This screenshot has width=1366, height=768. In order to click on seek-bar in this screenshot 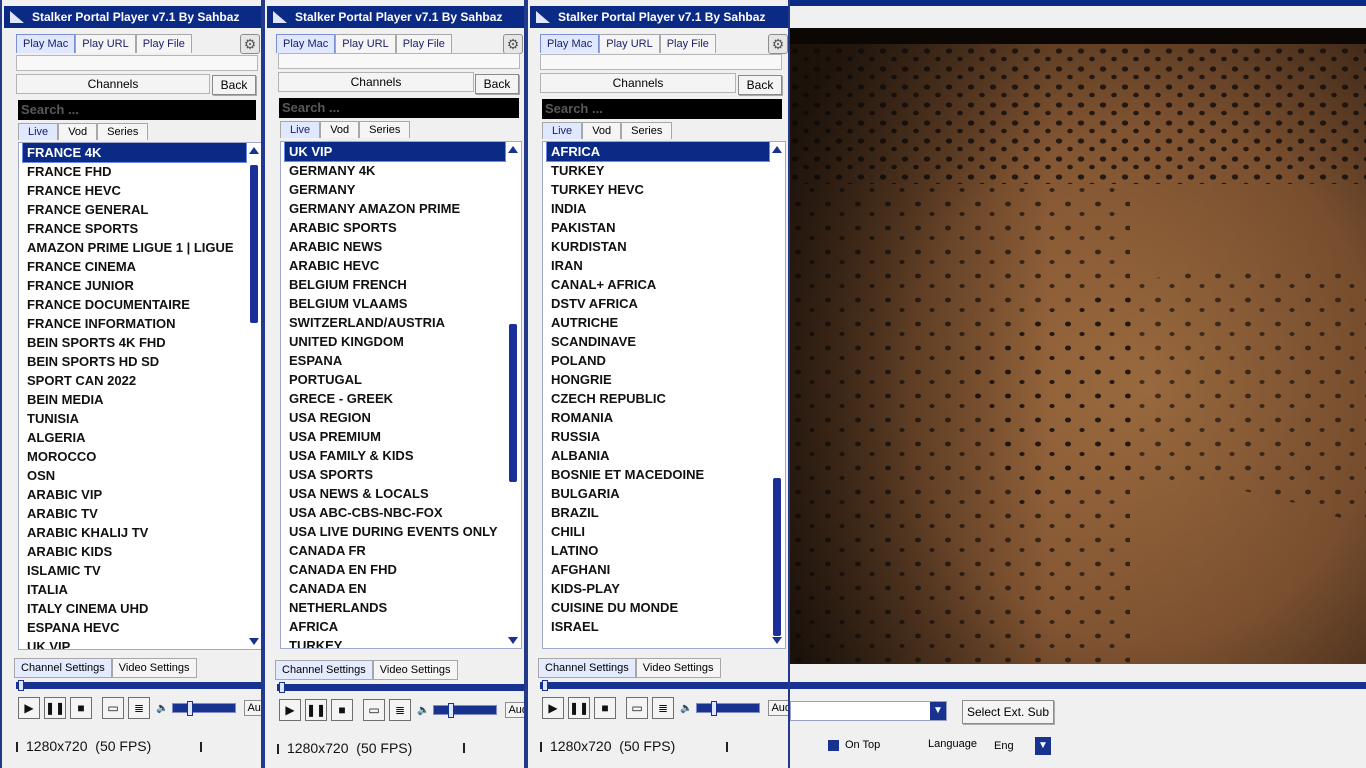, I will do `click(400, 687)`.